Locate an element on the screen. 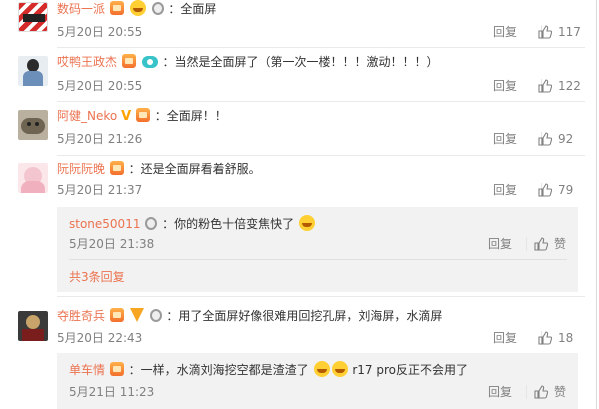  comment-time: 5月20日 21:26 is located at coordinates (100, 139).